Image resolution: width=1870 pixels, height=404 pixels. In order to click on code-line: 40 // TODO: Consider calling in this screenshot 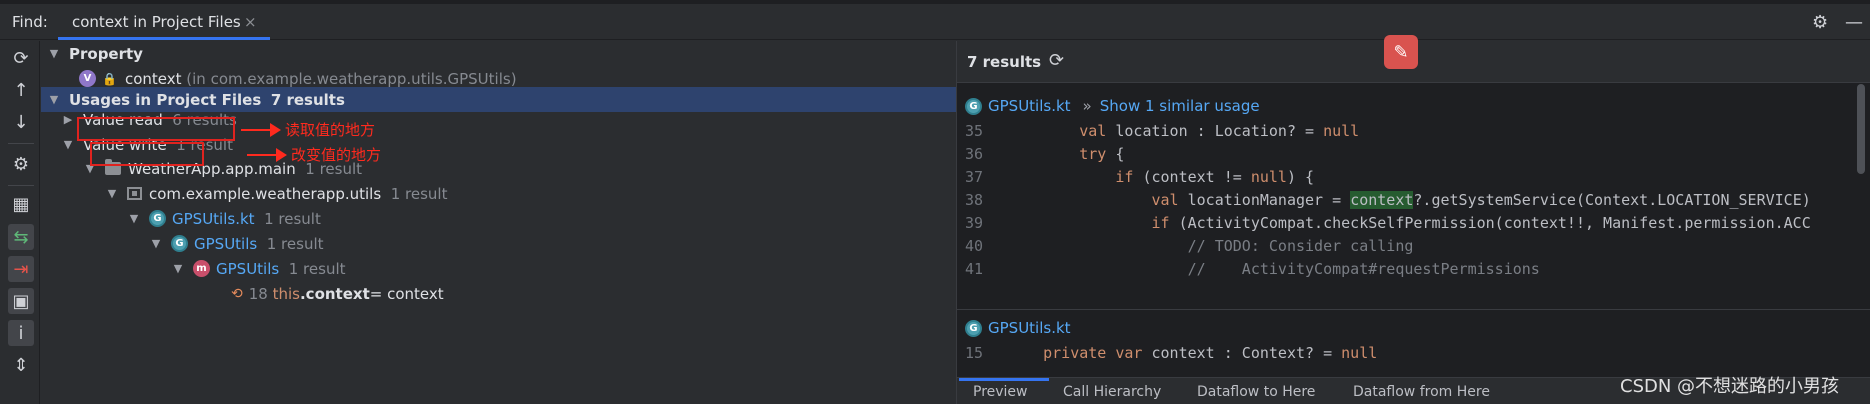, I will do `click(1189, 246)`.